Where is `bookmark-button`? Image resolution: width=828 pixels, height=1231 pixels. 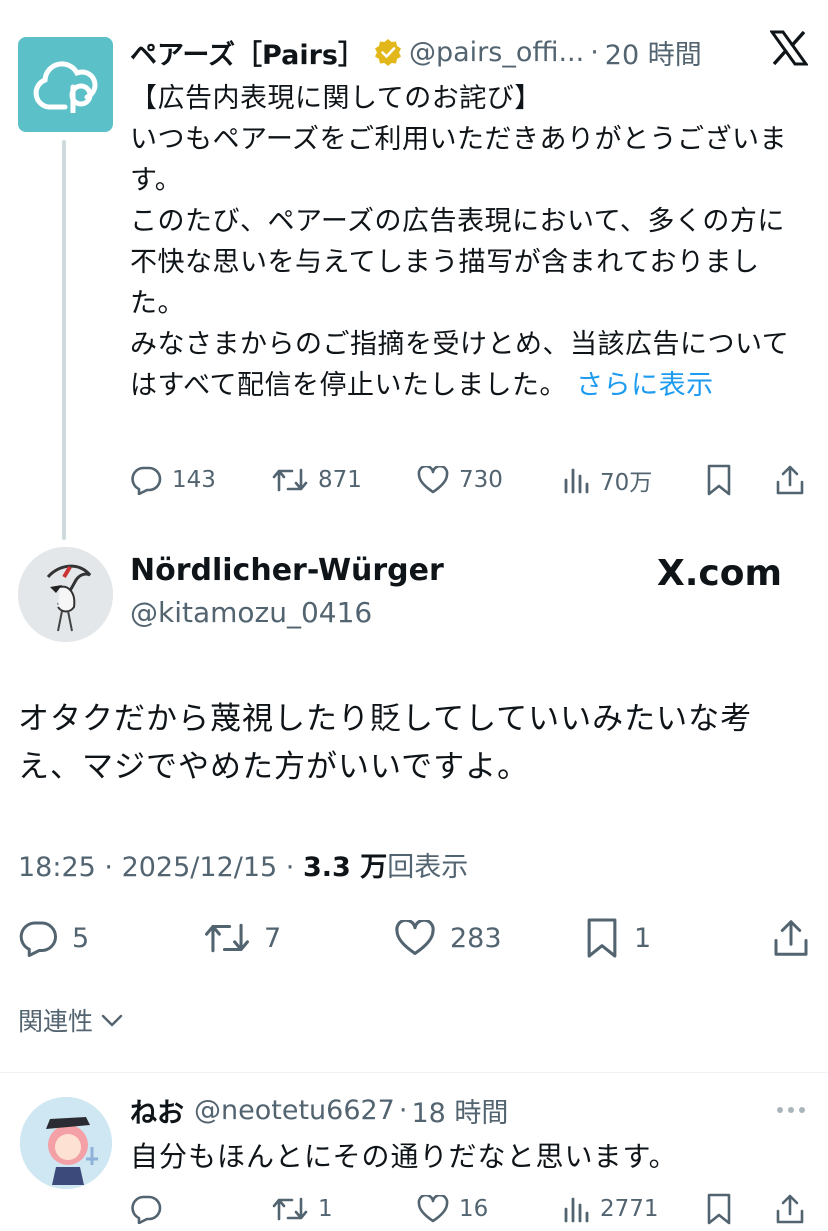 bookmark-button is located at coordinates (724, 480).